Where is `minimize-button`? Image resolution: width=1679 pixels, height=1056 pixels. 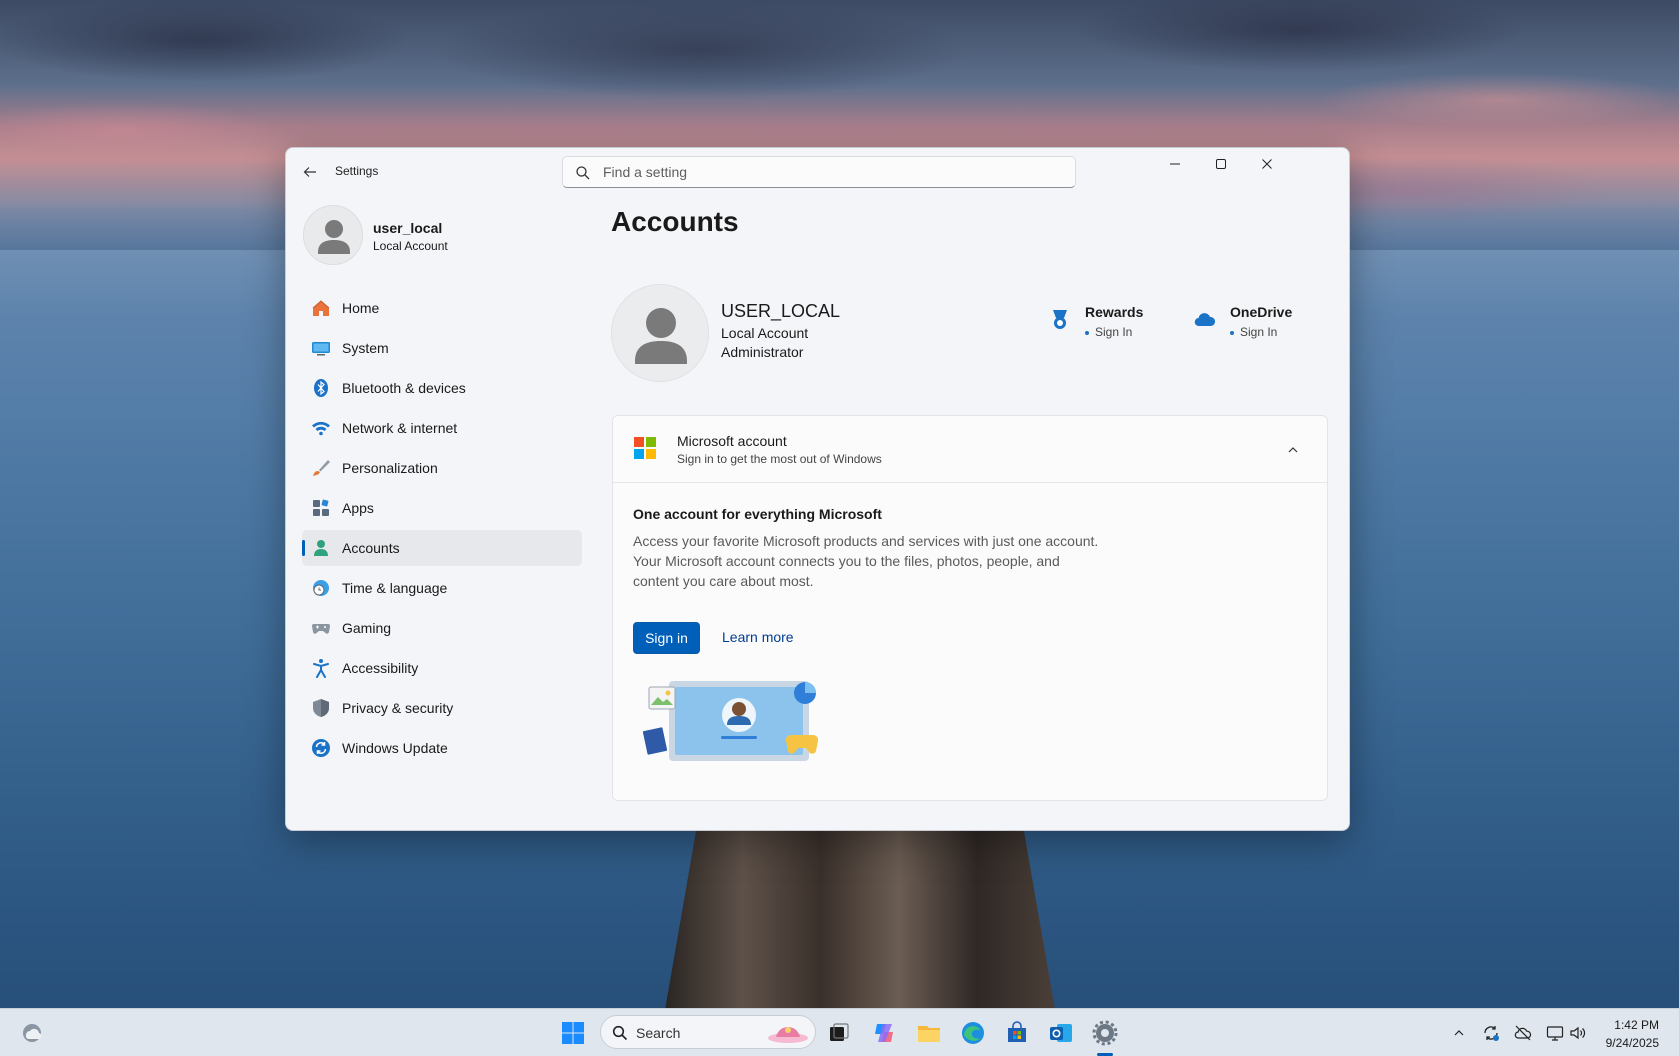
minimize-button is located at coordinates (1175, 164).